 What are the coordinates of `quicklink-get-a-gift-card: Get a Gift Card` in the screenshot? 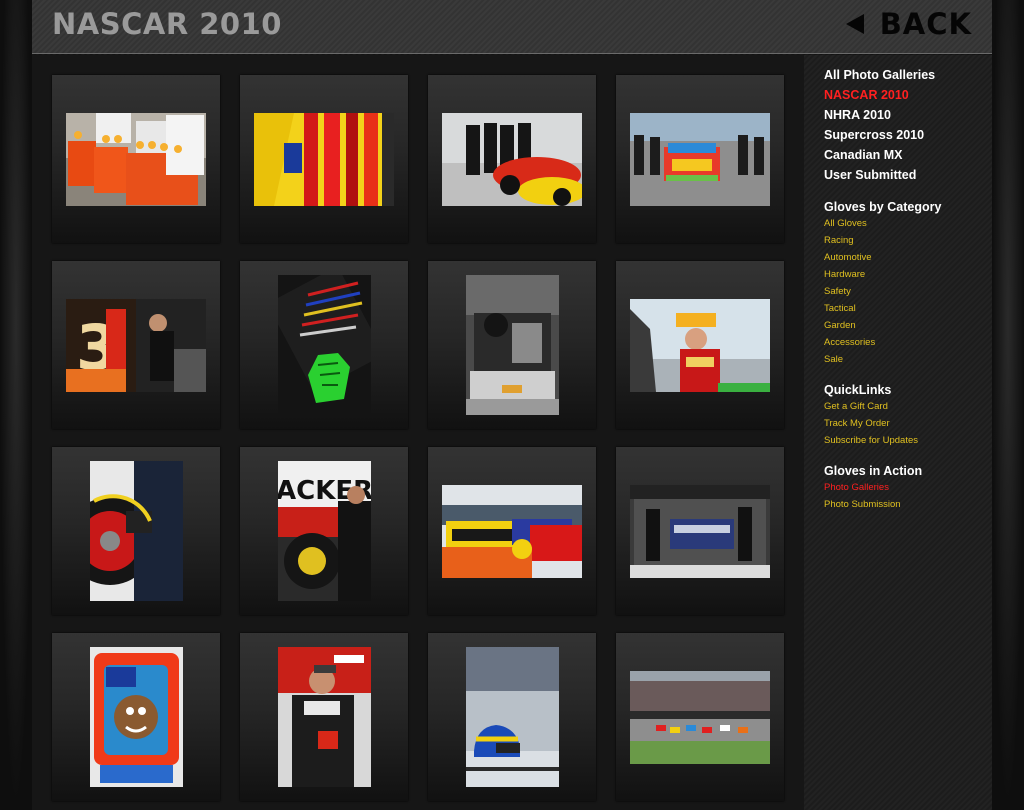 It's located at (908, 406).